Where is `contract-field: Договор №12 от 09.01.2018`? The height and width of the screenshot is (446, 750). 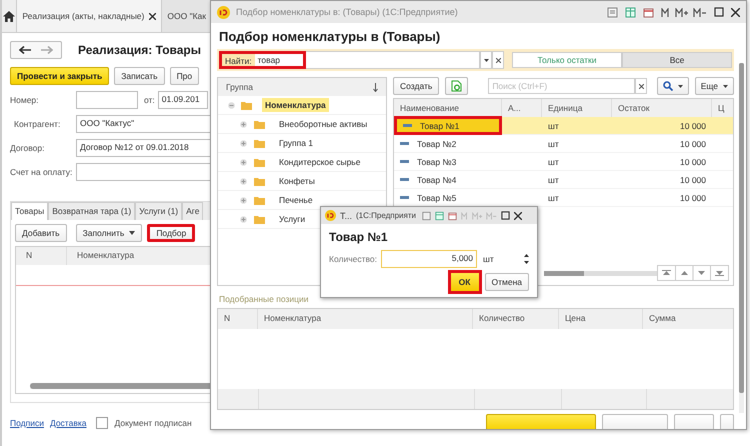 contract-field: Договор №12 от 09.01.2018 is located at coordinates (144, 148).